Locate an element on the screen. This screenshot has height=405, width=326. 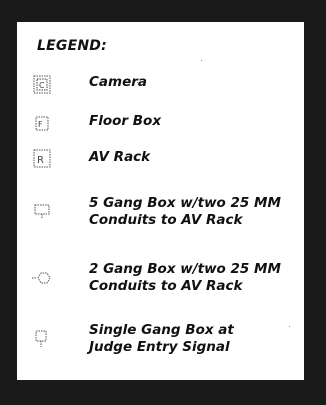
legend-line: AV Rack is located at coordinates (120, 157).